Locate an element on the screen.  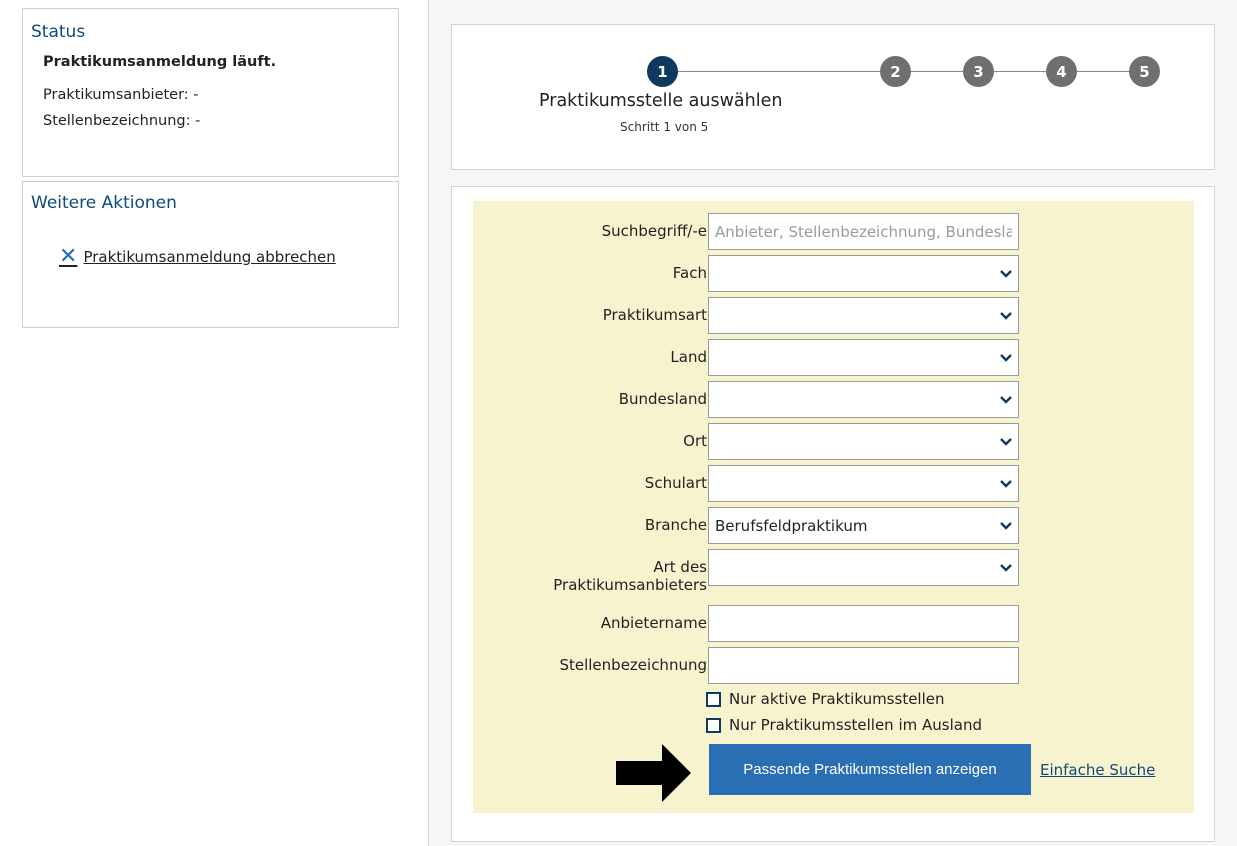
step-5: 5 is located at coordinates (1144, 71).